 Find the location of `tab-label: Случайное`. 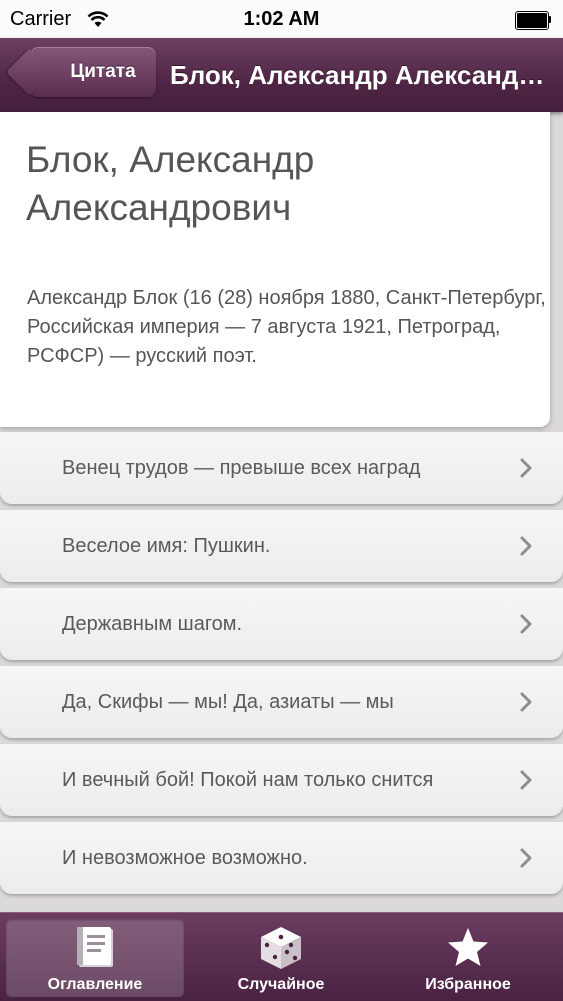

tab-label: Случайное is located at coordinates (281, 984).